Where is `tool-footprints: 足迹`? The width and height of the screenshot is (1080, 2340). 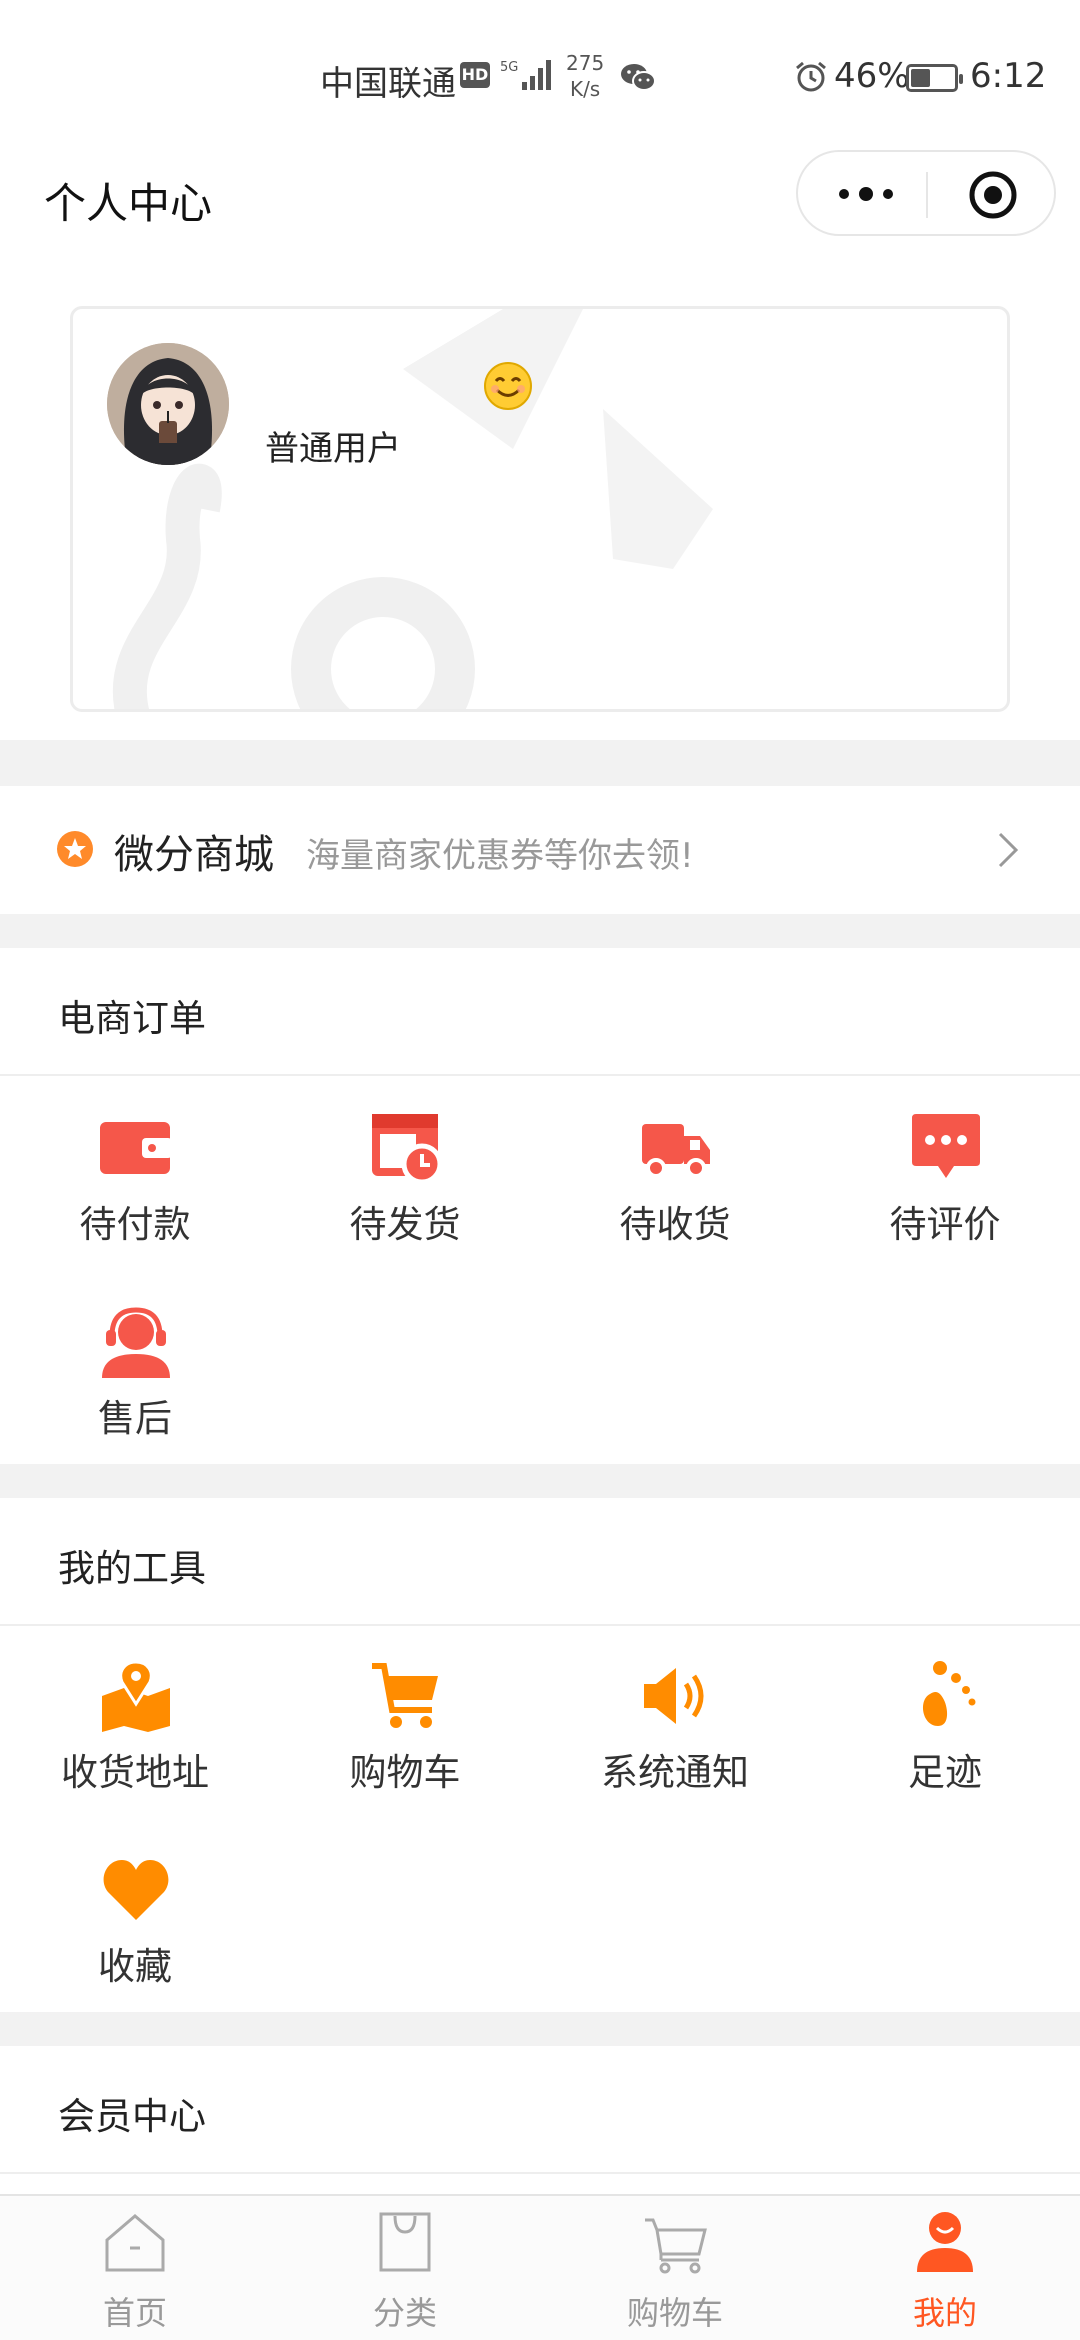 tool-footprints: 足迹 is located at coordinates (945, 1730).